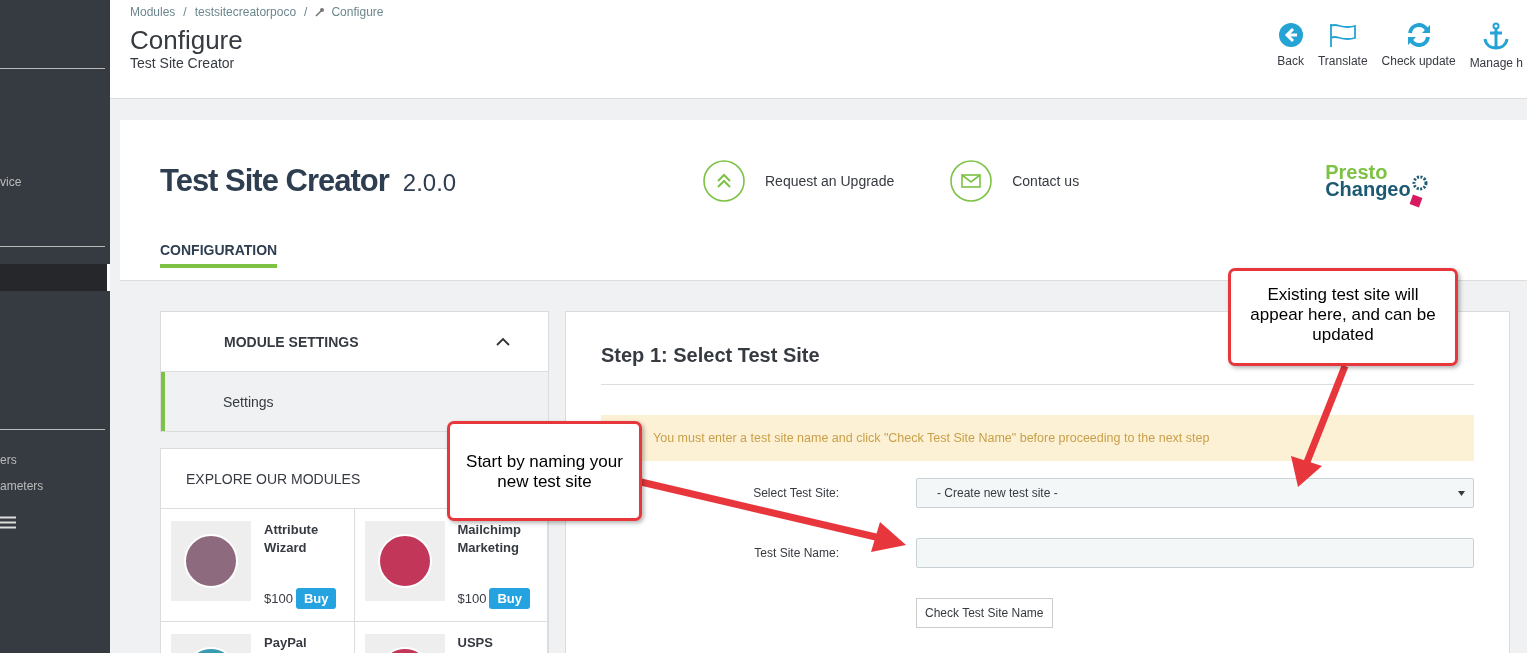  I want to click on toolbar-button: Manage h, so click(1496, 60).